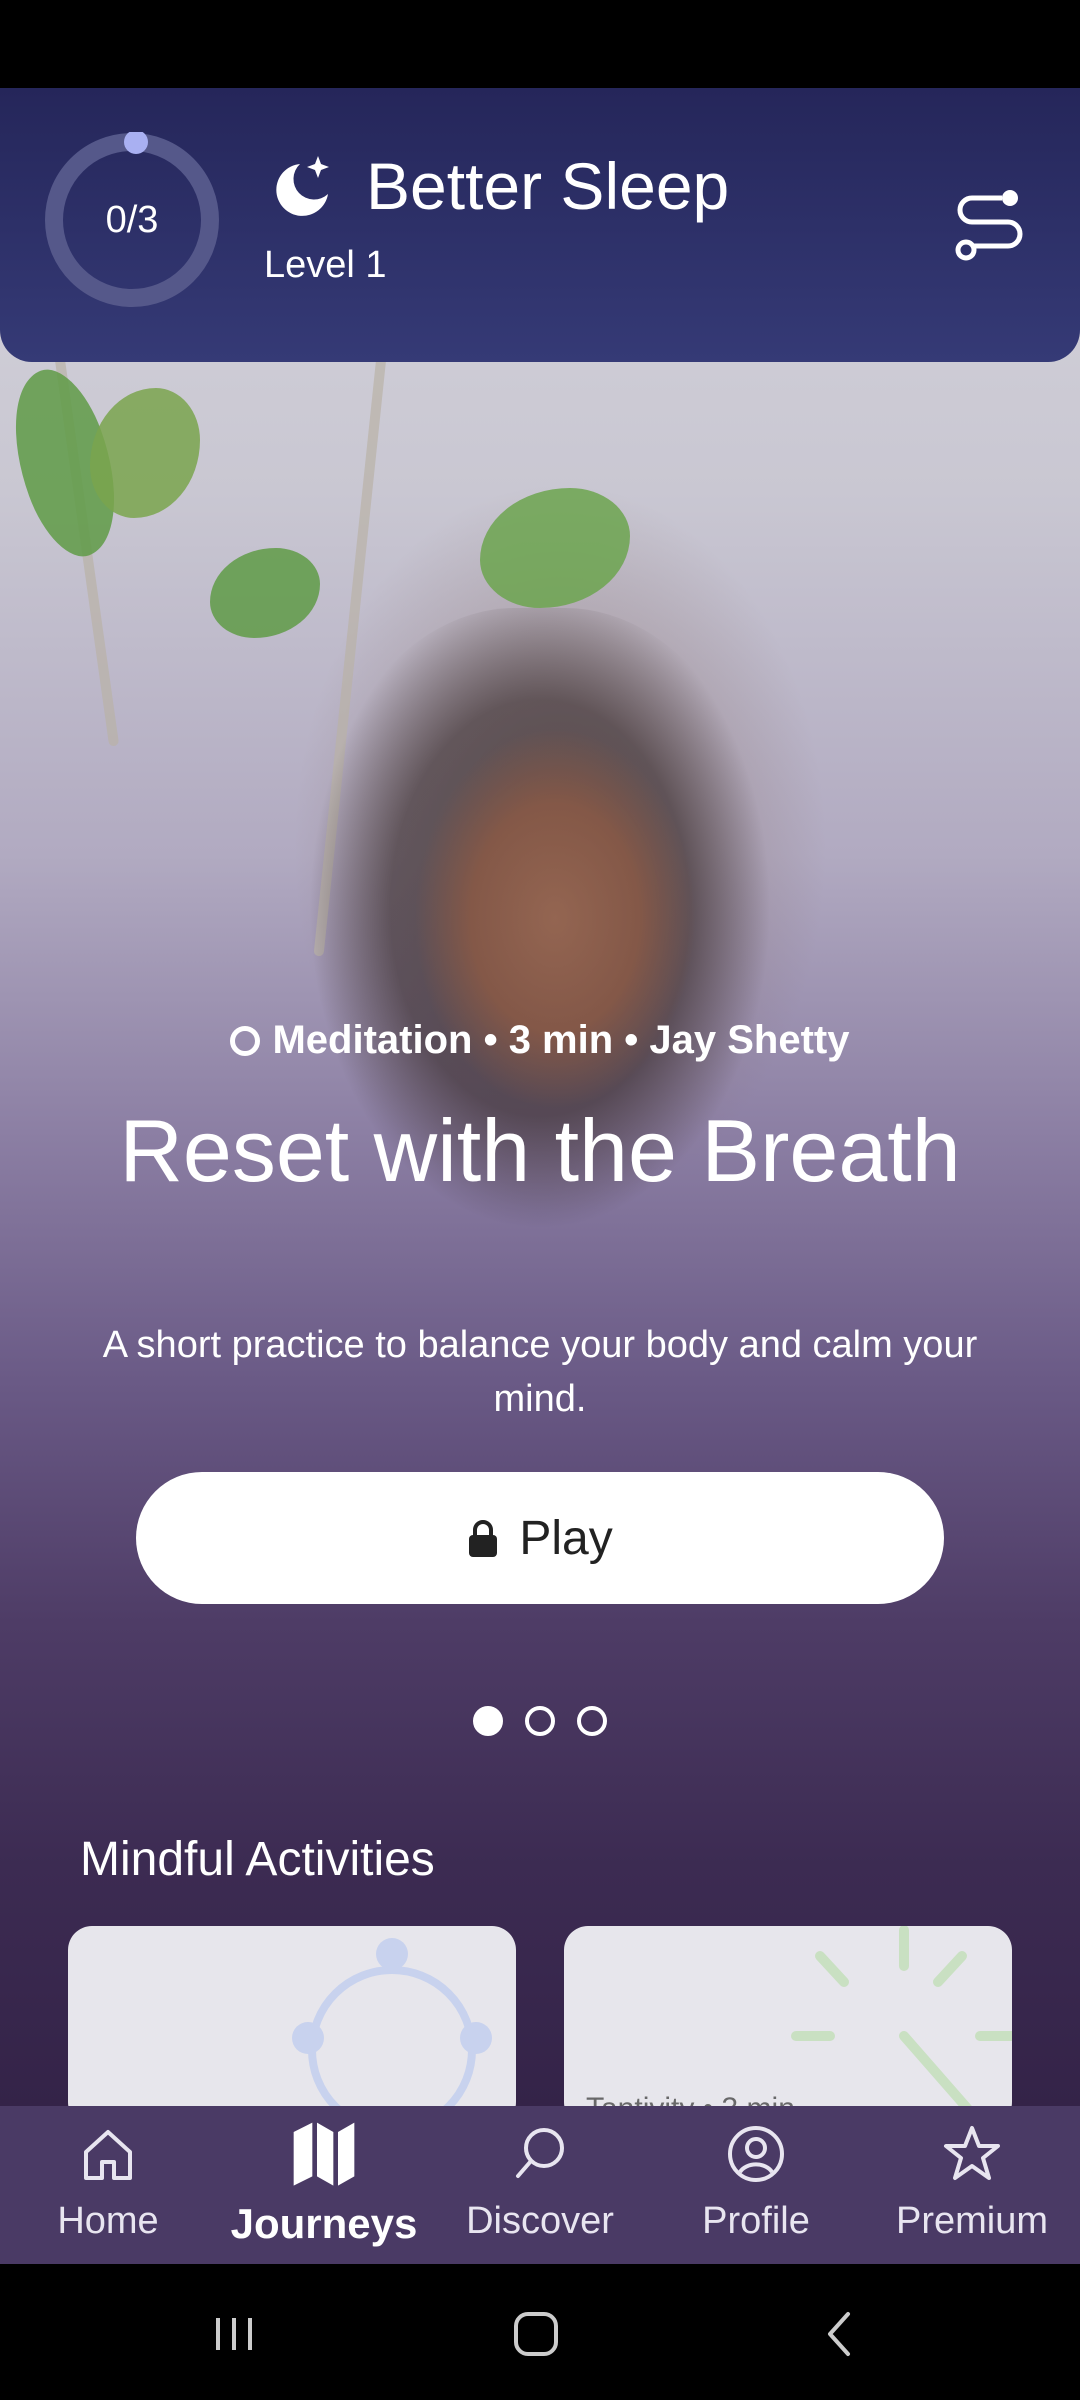 This screenshot has width=1080, height=2400. Describe the element at coordinates (536, 2334) in the screenshot. I see `home-button-icon` at that location.